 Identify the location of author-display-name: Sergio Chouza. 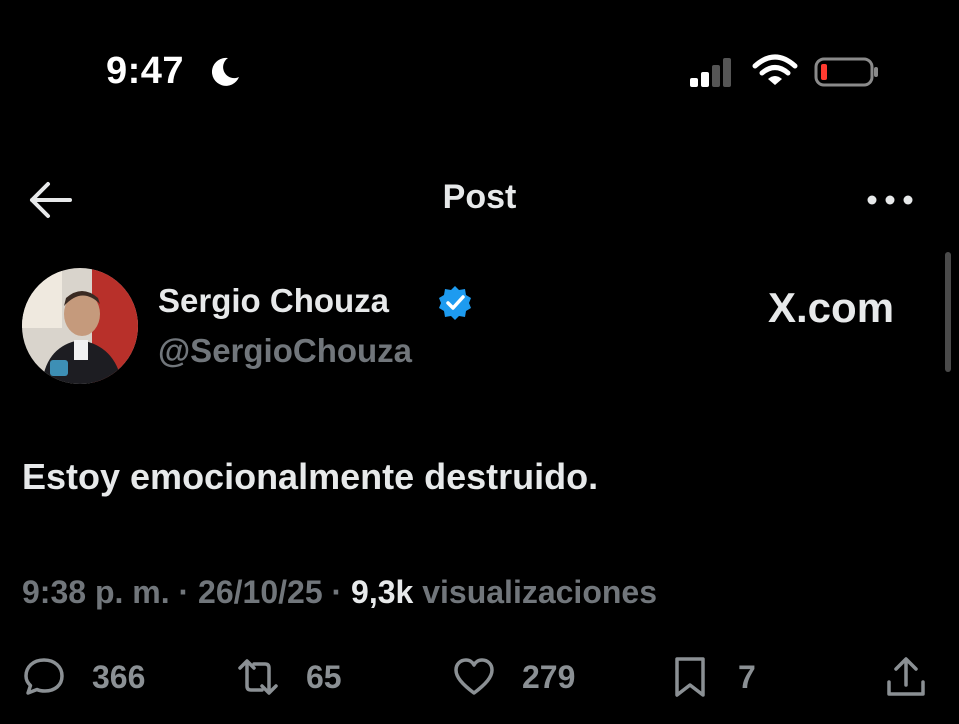
(273, 301).